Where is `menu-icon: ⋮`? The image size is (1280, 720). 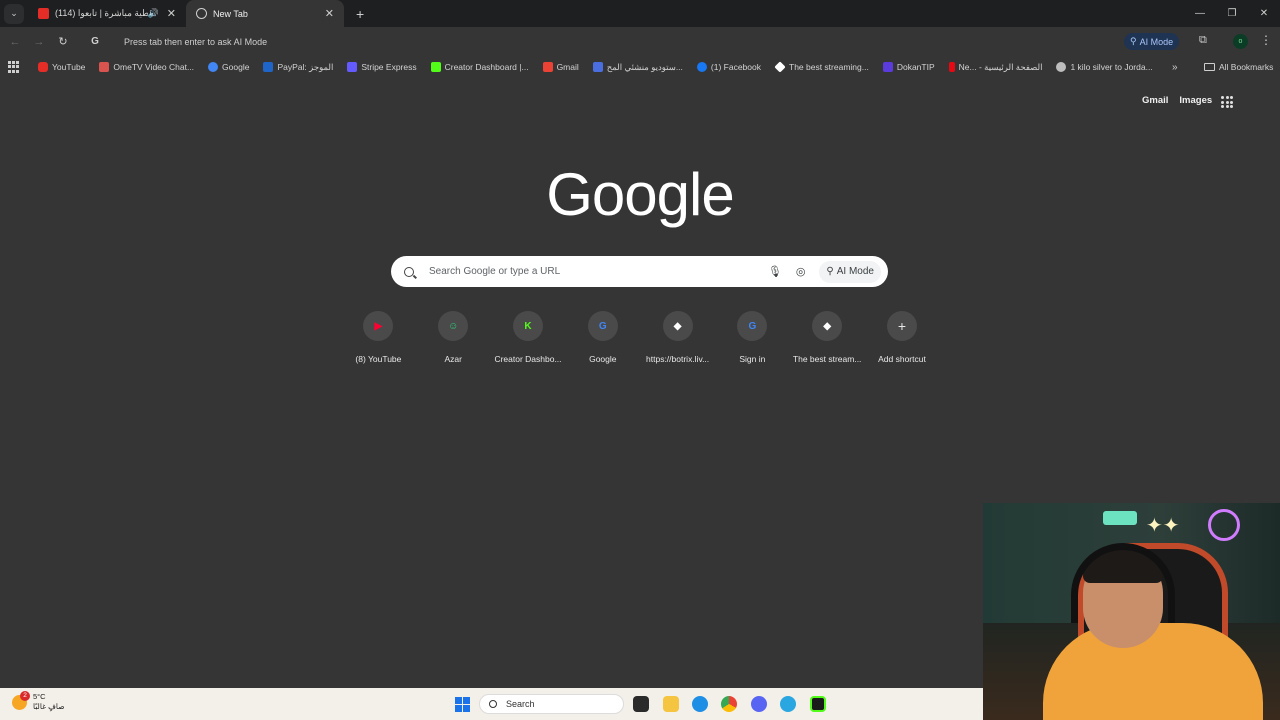 menu-icon: ⋮ is located at coordinates (1266, 40).